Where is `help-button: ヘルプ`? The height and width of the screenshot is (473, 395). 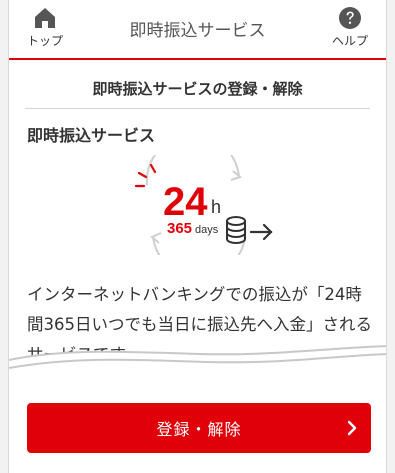 help-button: ヘルプ is located at coordinates (350, 27).